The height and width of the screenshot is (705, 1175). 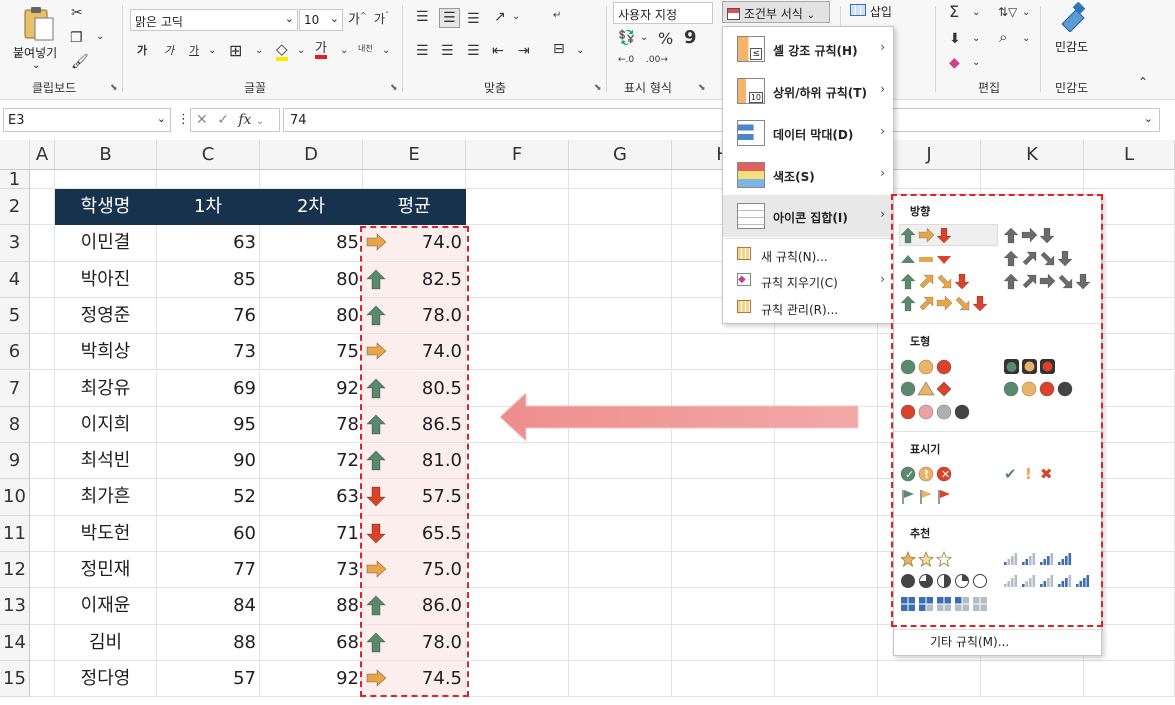 I want to click on column-header-d: D, so click(x=311, y=155).